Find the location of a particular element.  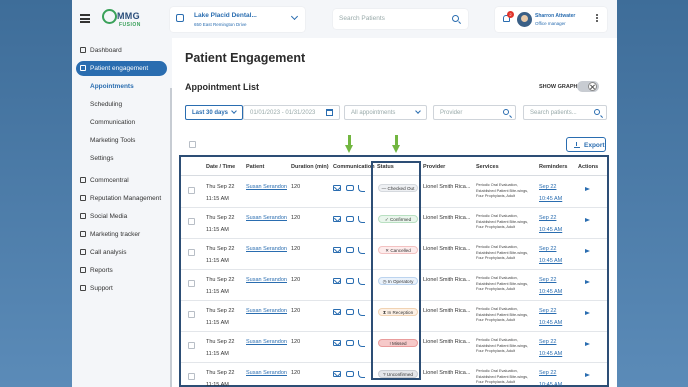

sidebar-subitem-appointments: Appointments is located at coordinates (112, 86).